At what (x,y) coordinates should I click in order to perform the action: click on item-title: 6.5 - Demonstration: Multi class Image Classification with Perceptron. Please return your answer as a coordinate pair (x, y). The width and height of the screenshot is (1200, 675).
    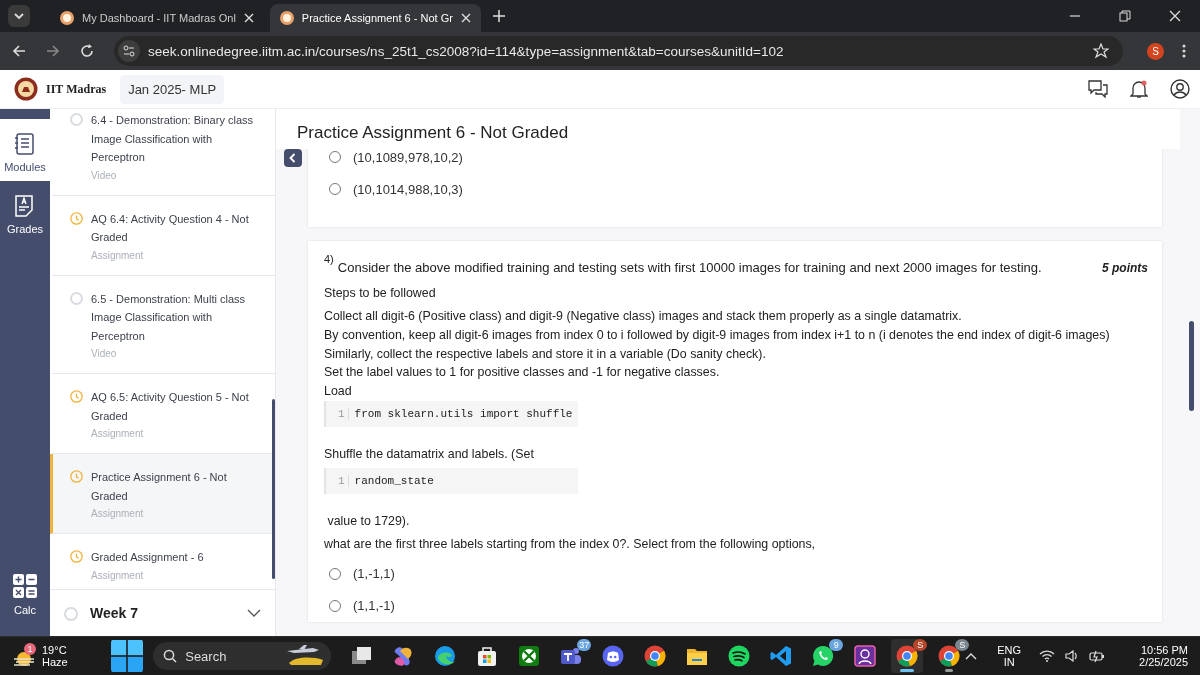
    Looking at the image, I should click on (169, 317).